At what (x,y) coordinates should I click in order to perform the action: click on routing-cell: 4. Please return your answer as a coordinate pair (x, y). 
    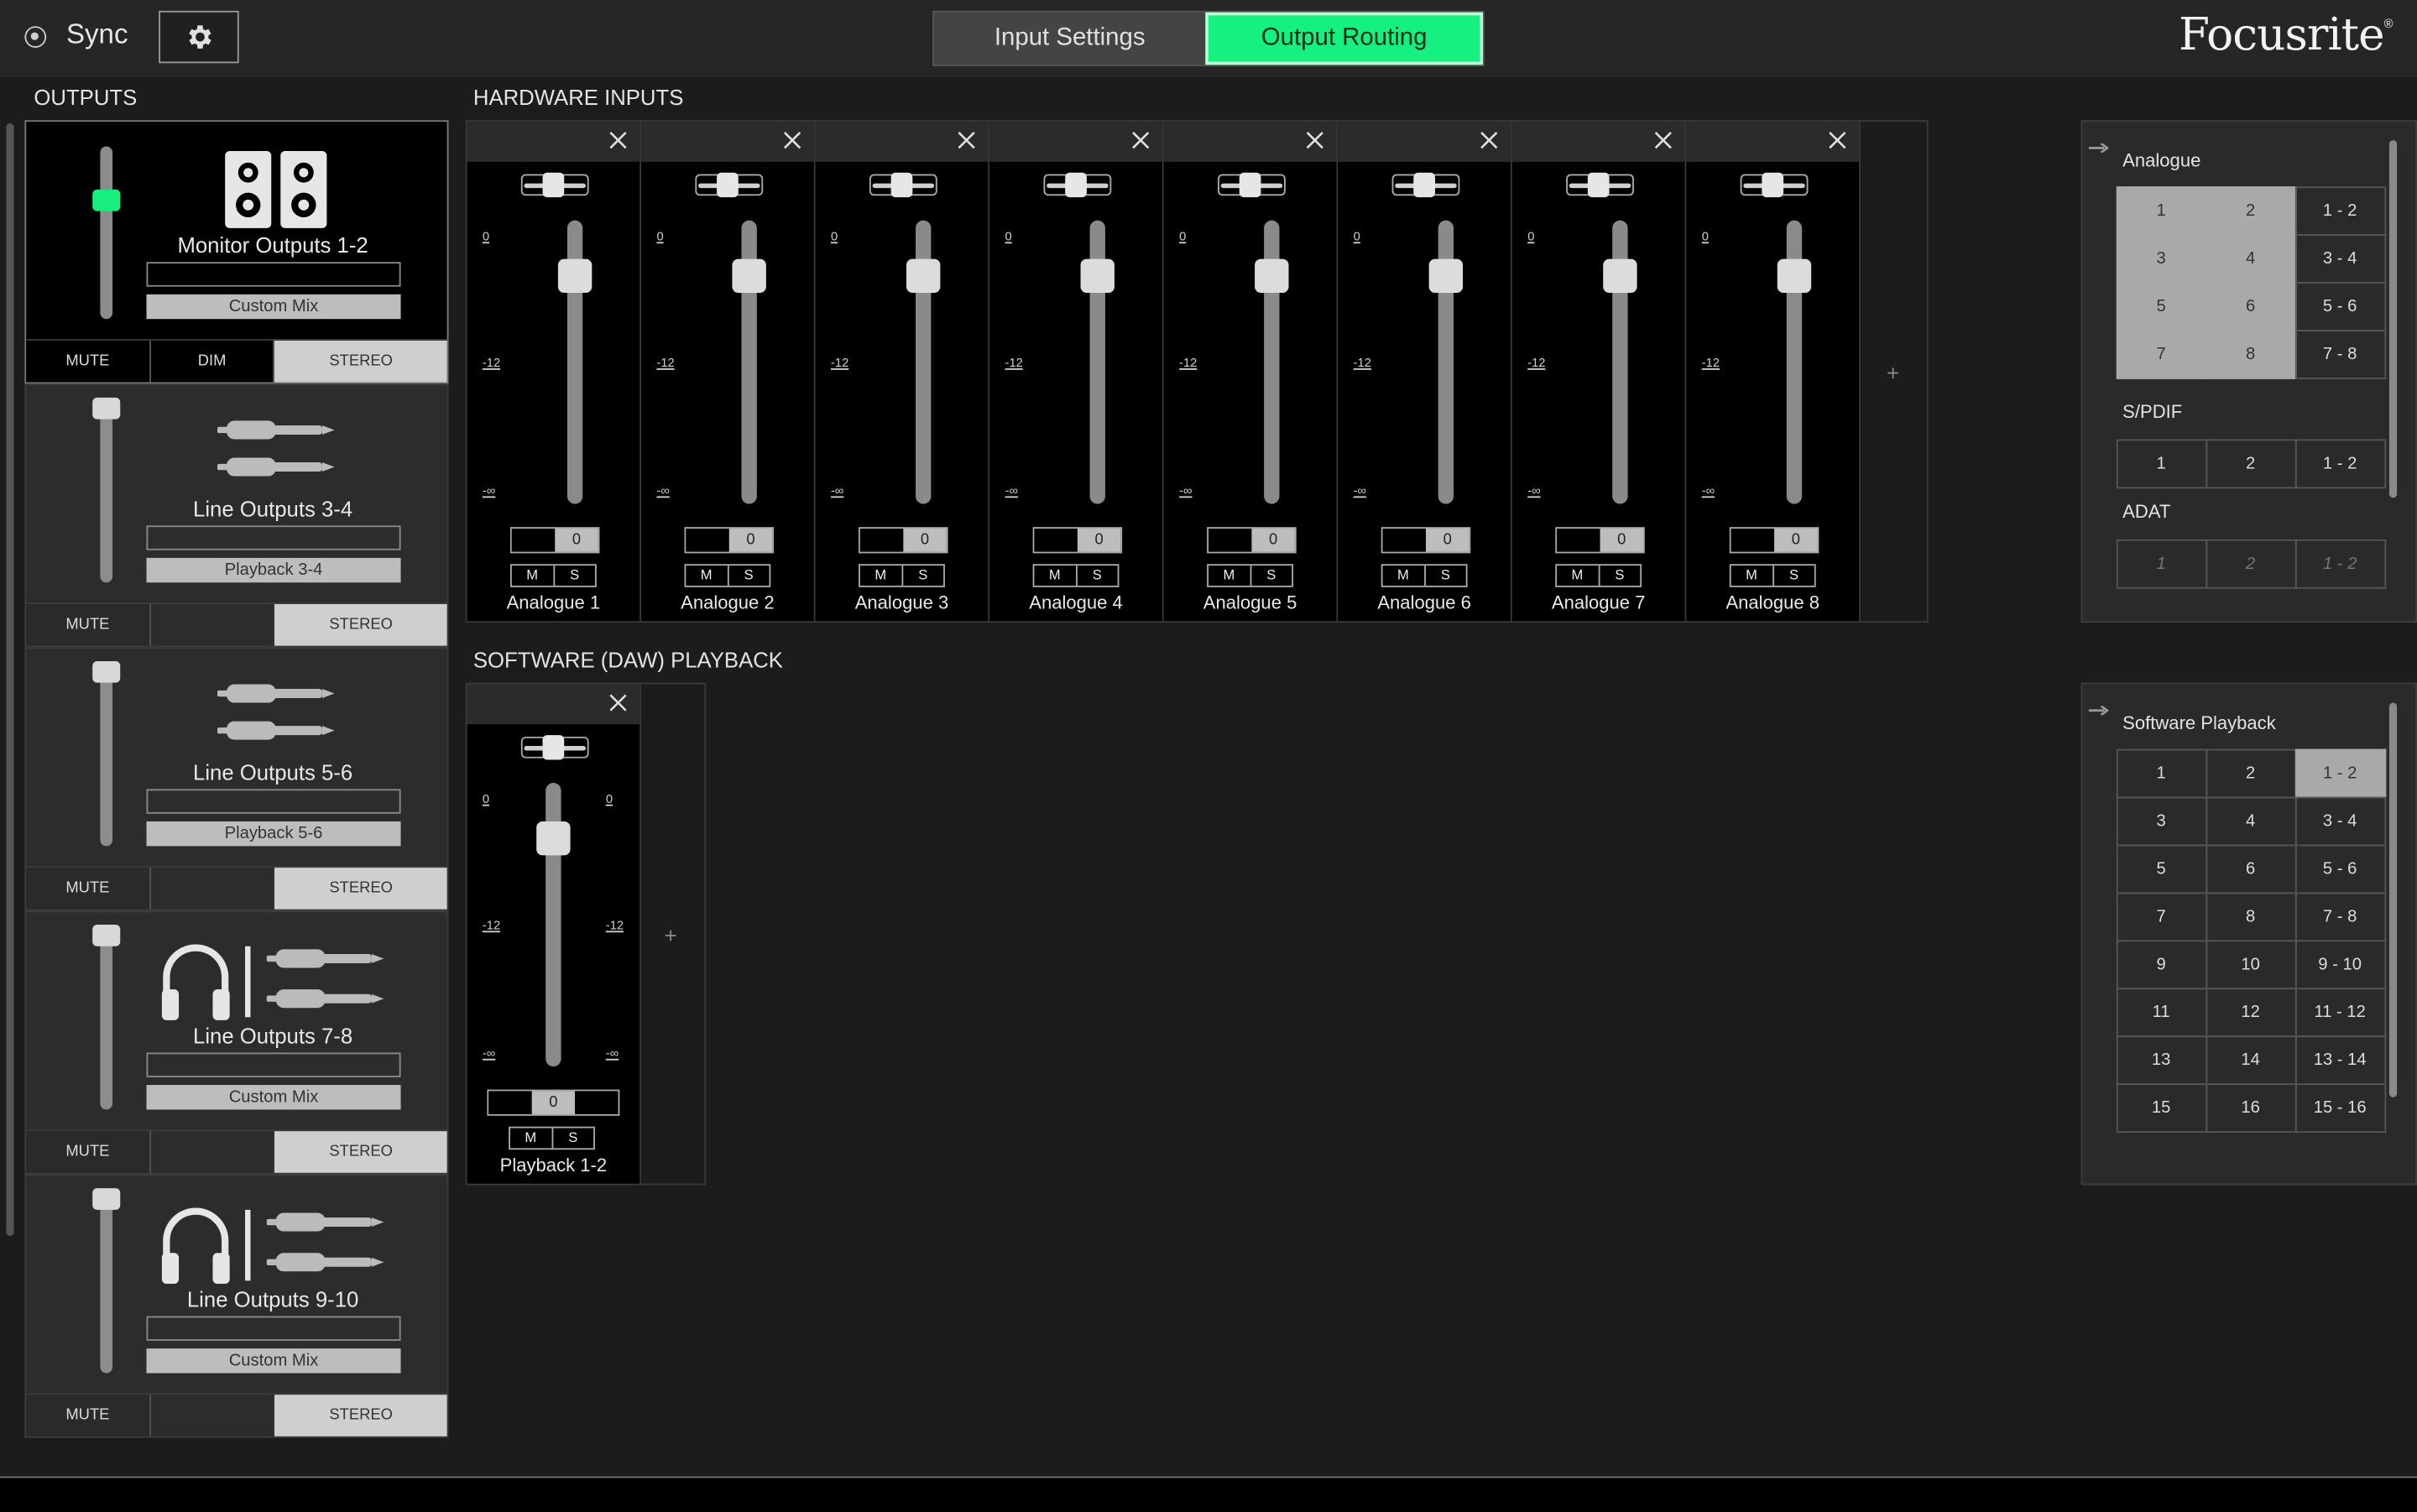
    Looking at the image, I should click on (2250, 821).